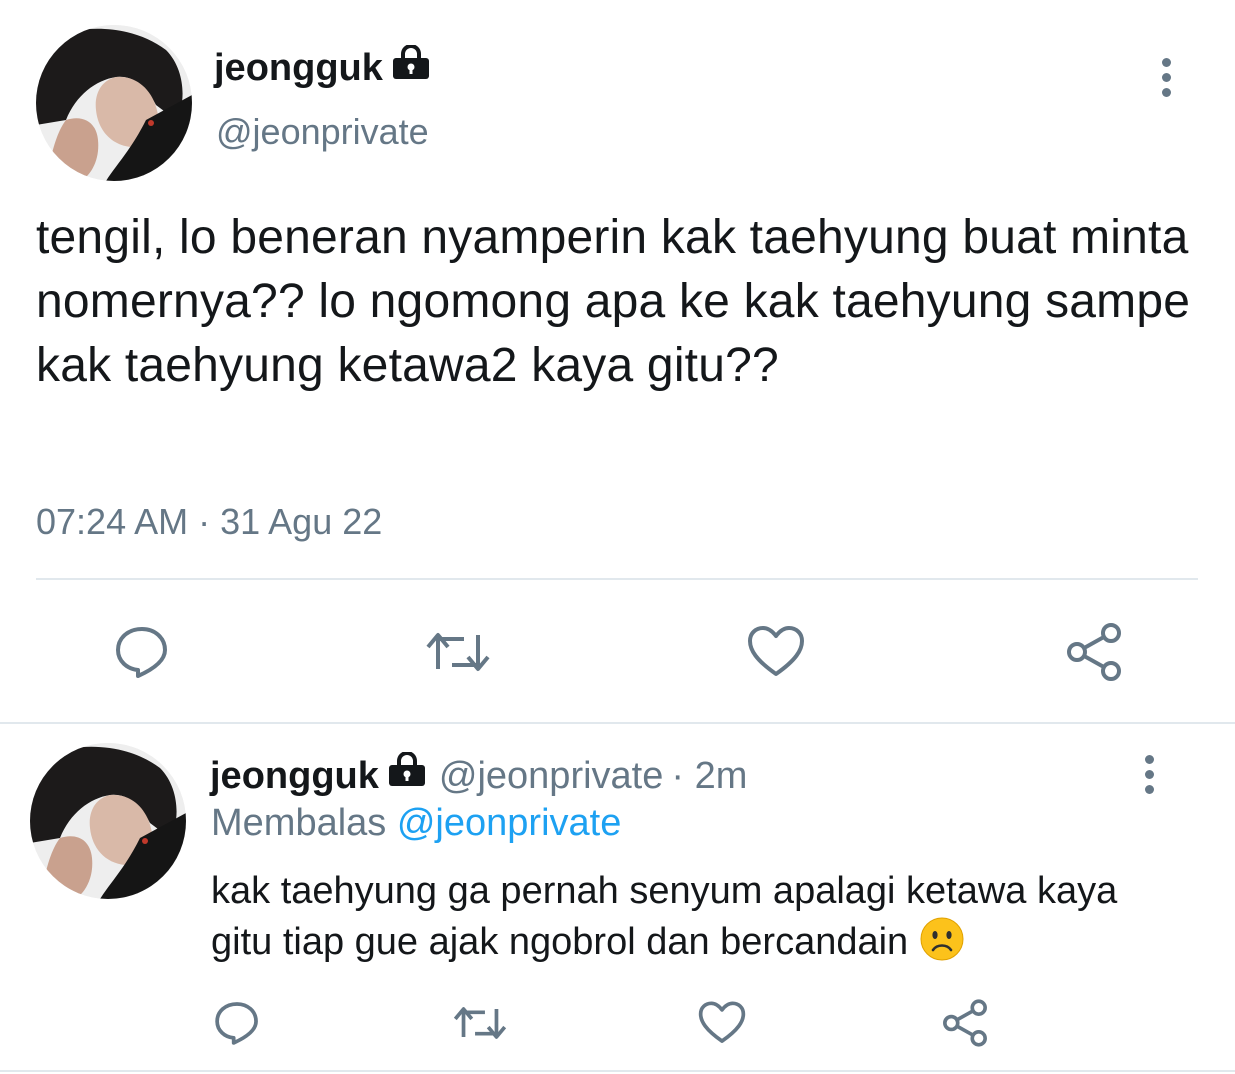  Describe the element at coordinates (709, 775) in the screenshot. I see `reply-time: · 2m` at that location.